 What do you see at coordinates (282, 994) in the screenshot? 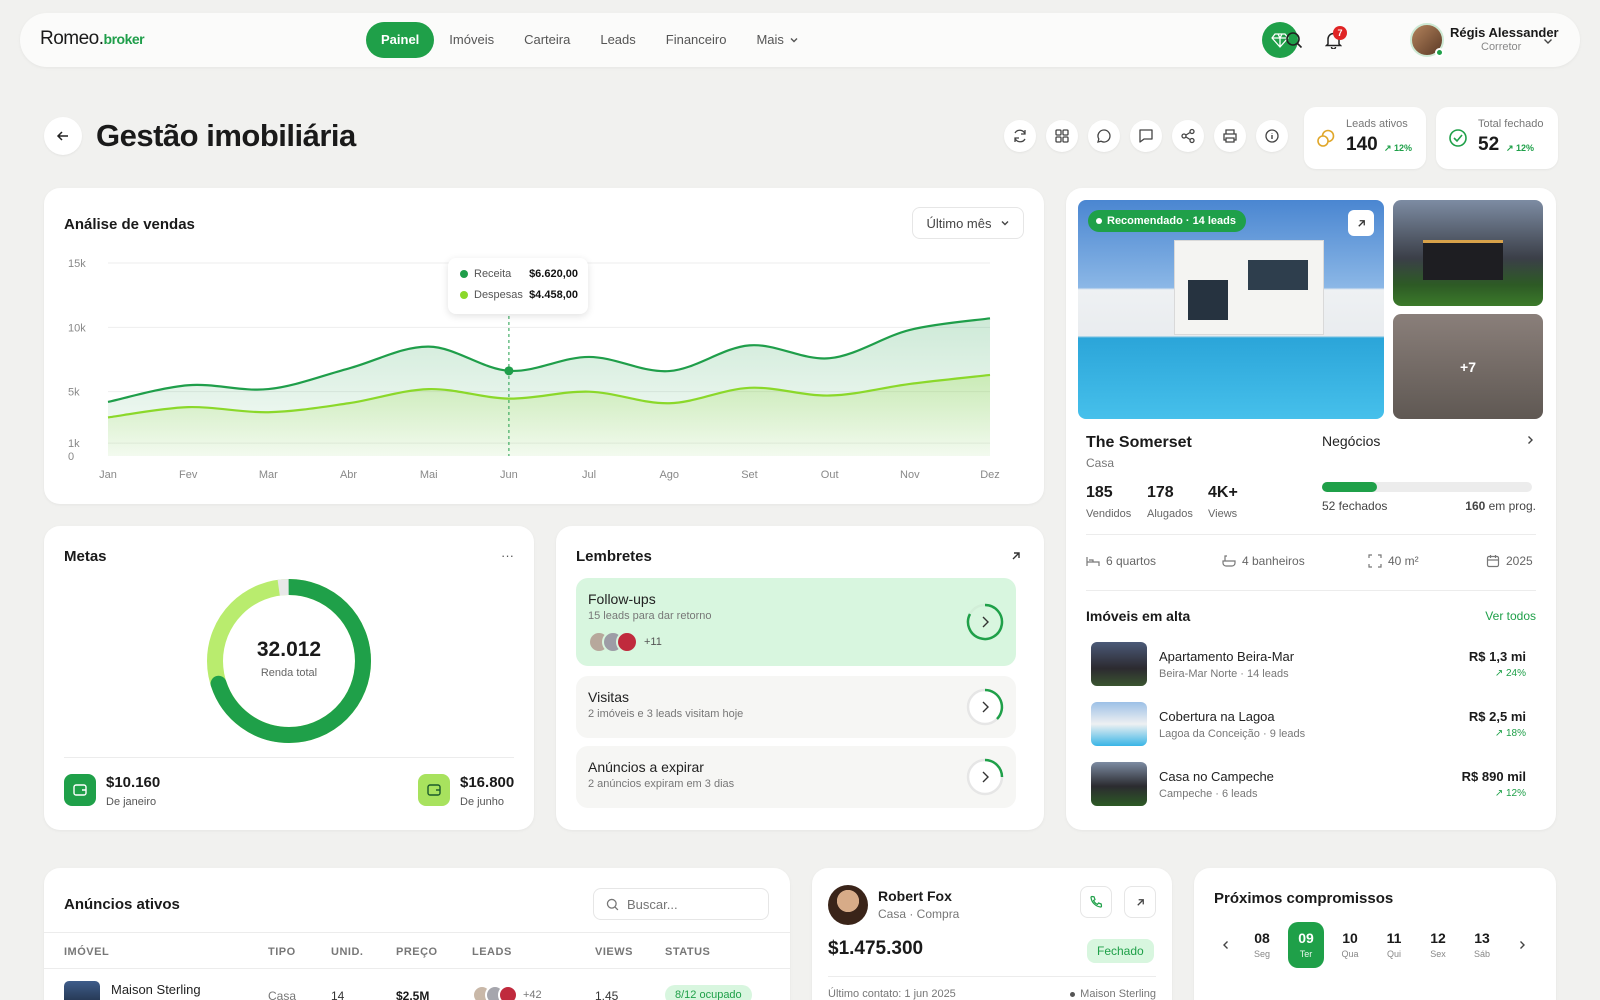
I see `table-cell-type: Casa` at bounding box center [282, 994].